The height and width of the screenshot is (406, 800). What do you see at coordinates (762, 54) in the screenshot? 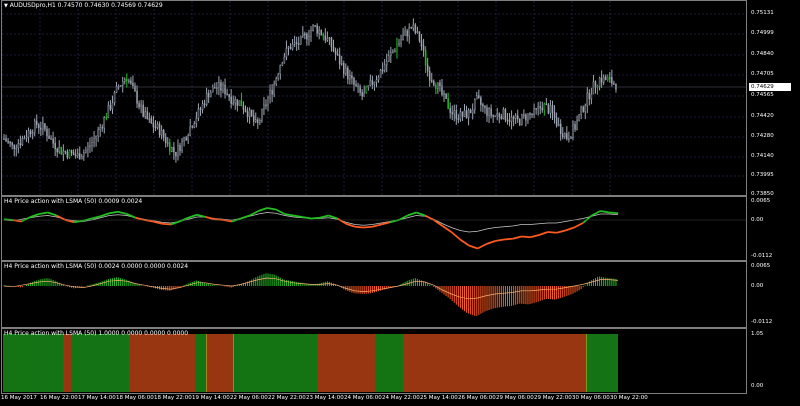
I see `price-tick: 0.74840` at bounding box center [762, 54].